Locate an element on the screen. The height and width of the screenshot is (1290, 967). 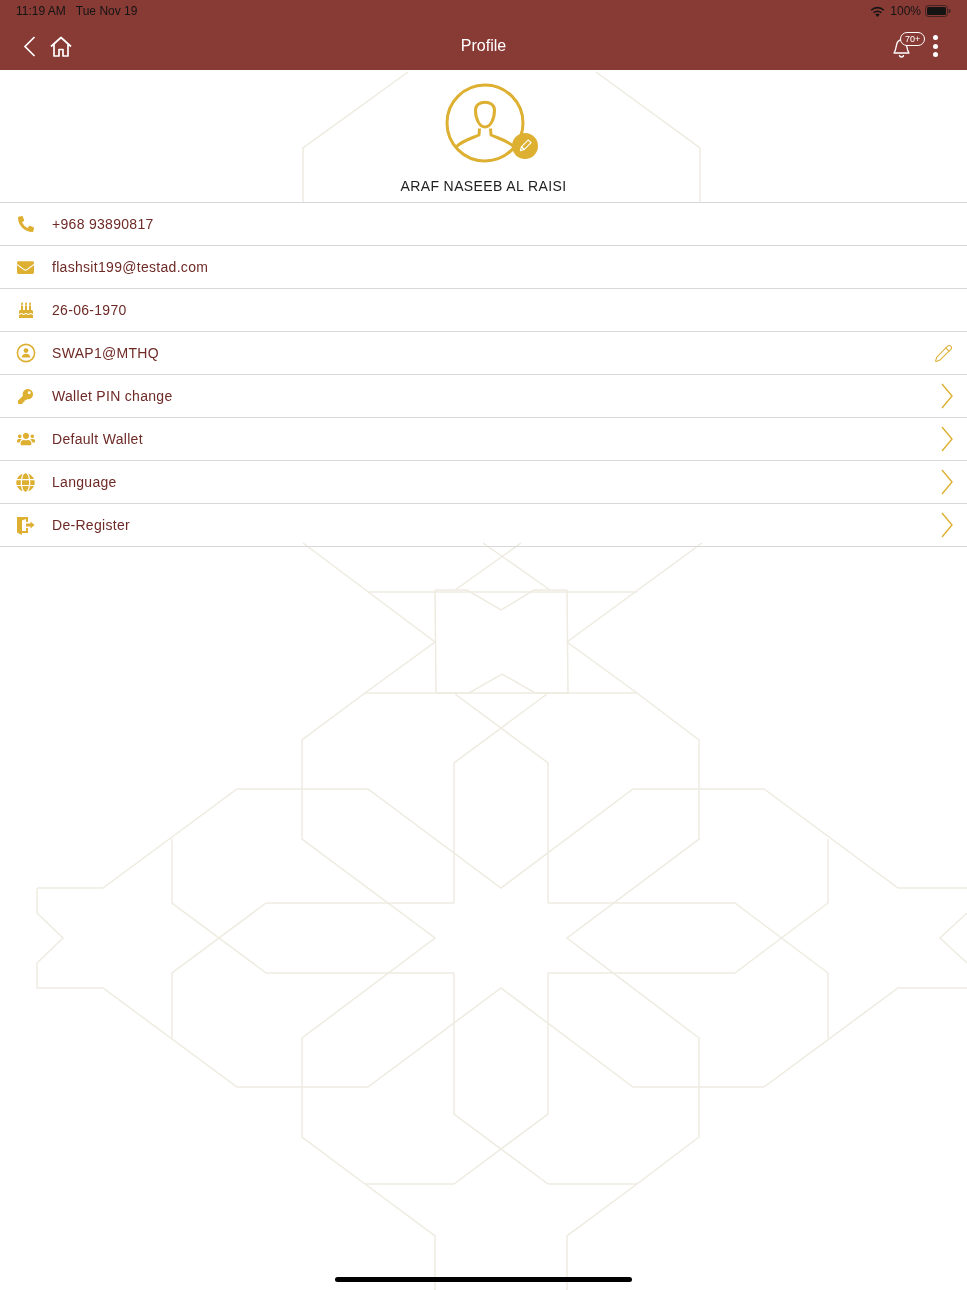
key-icon is located at coordinates (25, 396).